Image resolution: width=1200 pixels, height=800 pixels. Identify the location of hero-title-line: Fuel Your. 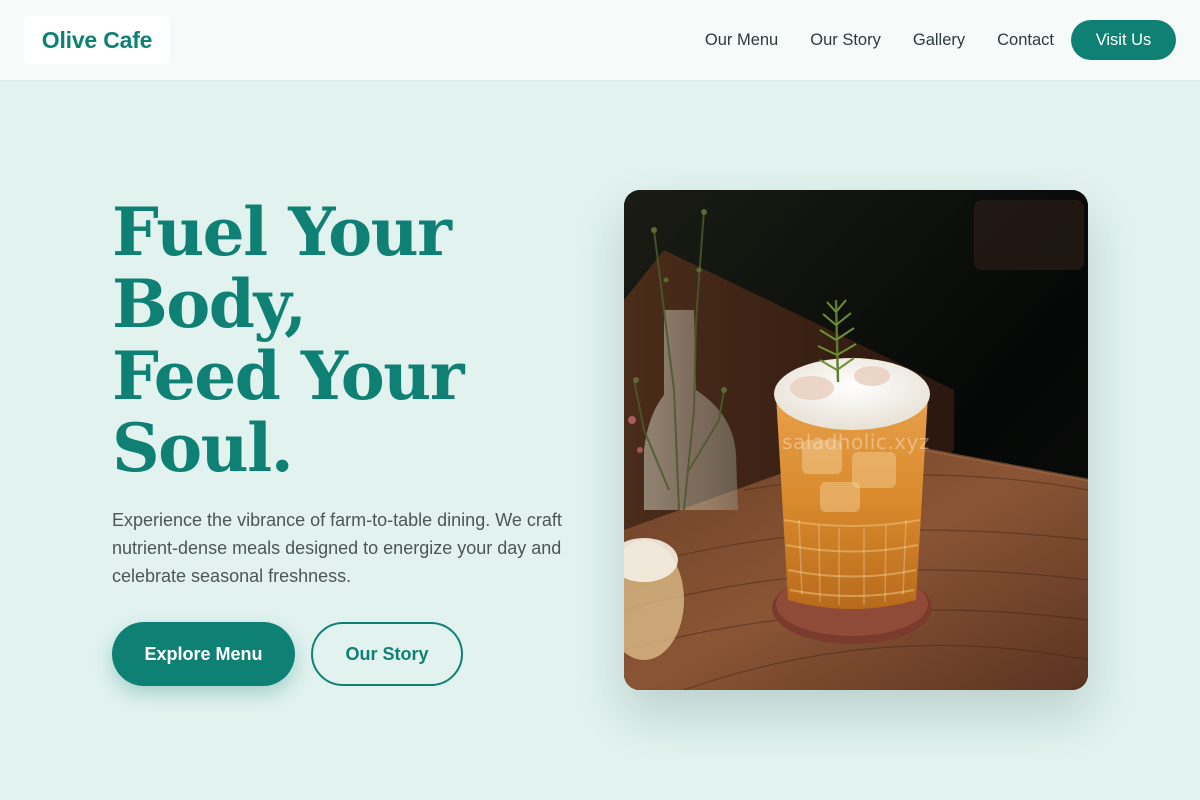
(282, 232).